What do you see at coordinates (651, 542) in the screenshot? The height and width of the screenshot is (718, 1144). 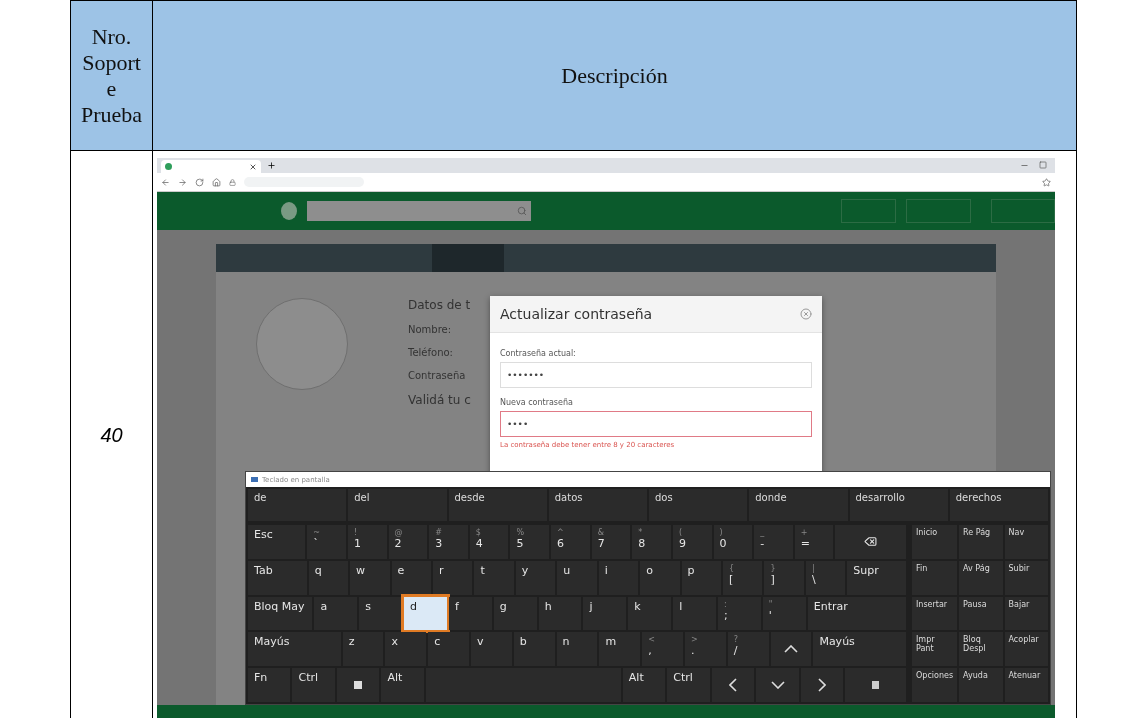 I see `key: * 8` at bounding box center [651, 542].